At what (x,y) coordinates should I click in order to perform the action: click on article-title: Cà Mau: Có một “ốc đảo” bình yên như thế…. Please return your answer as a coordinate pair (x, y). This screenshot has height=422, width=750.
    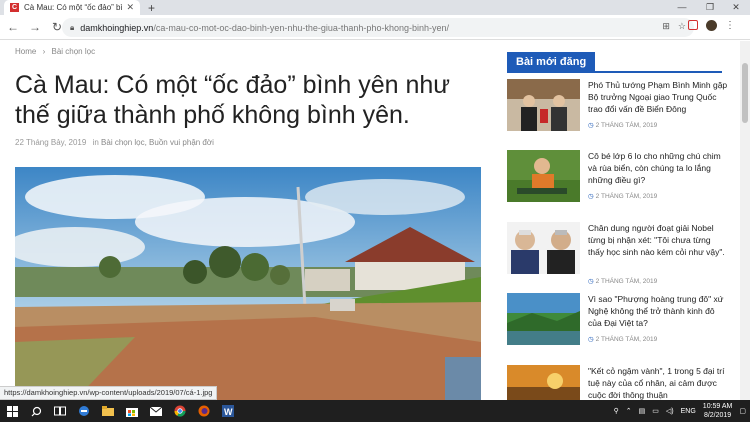
    Looking at the image, I should click on (233, 100).